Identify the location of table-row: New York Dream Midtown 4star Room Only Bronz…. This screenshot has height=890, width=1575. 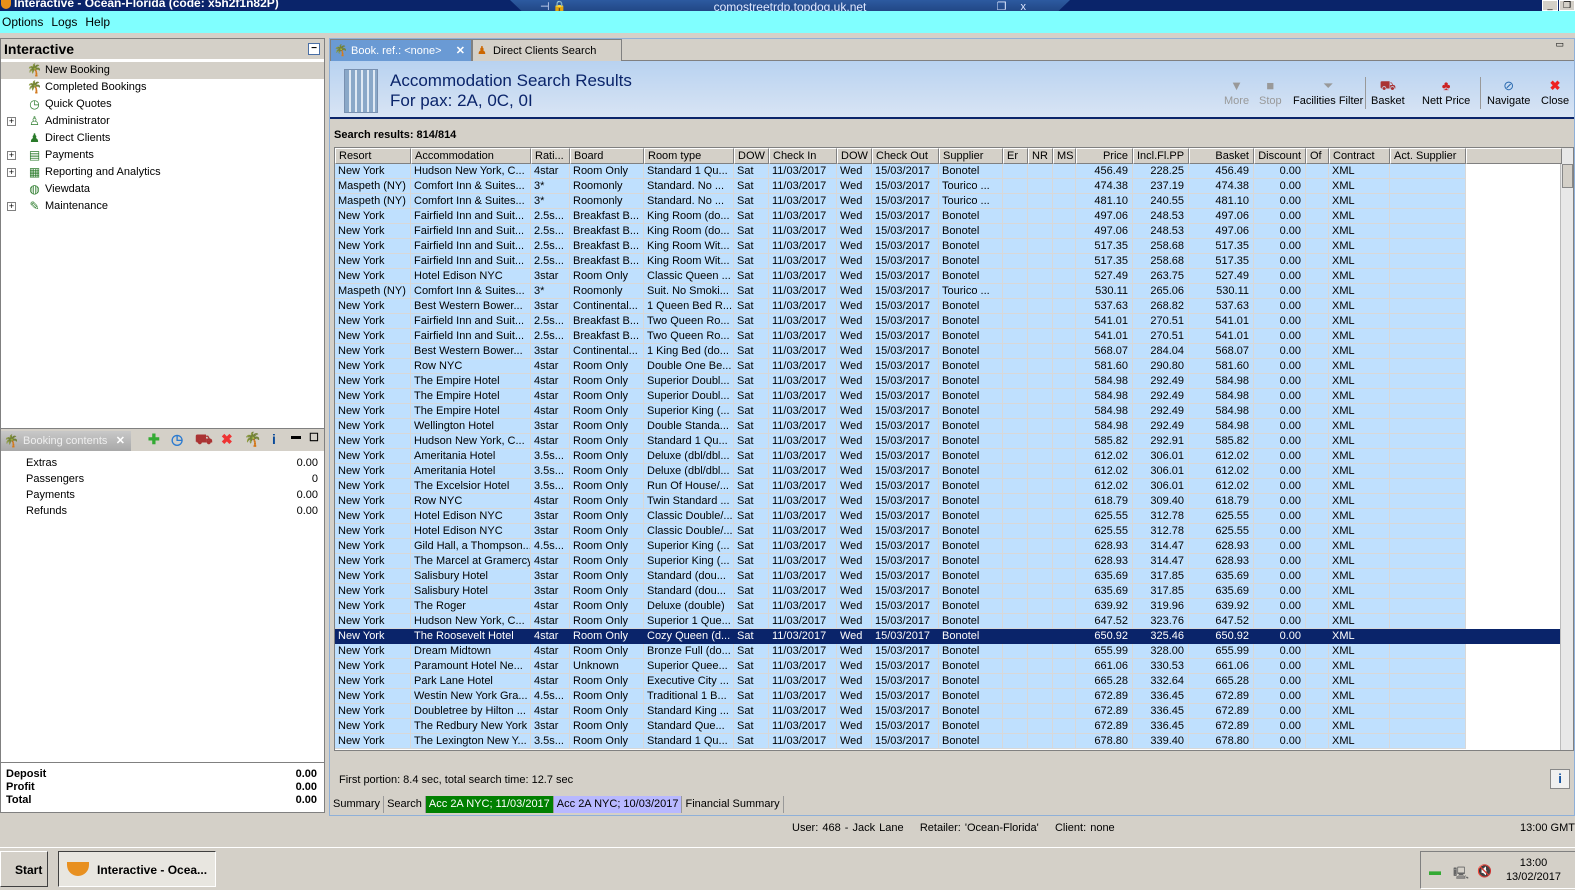
(948, 651).